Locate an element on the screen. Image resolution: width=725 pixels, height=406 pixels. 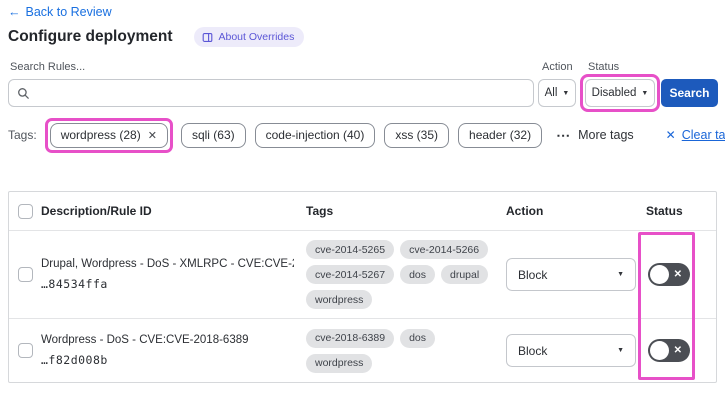
rule-tag-pill: cve-2014-5267 is located at coordinates (350, 274).